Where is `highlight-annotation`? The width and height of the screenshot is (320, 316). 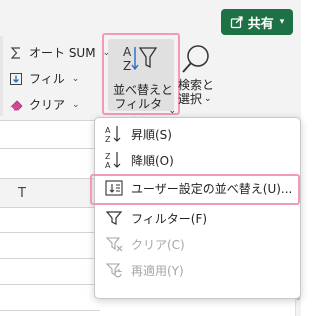 highlight-annotation is located at coordinates (195, 189).